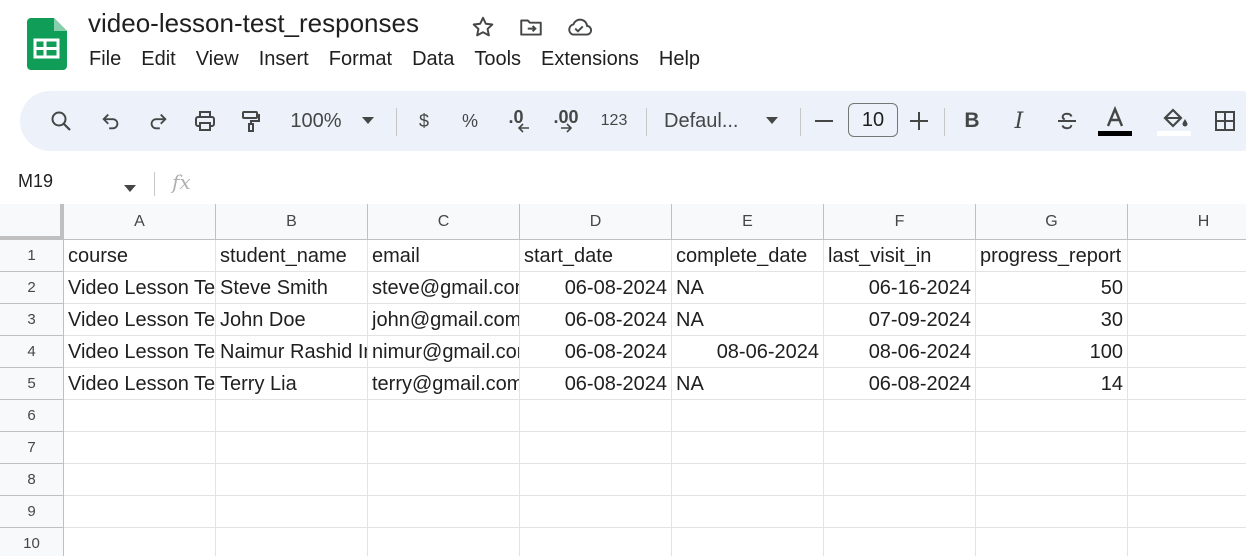 This screenshot has width=1246, height=556. Describe the element at coordinates (1052, 320) in the screenshot. I see `cell-g3: 30` at that location.